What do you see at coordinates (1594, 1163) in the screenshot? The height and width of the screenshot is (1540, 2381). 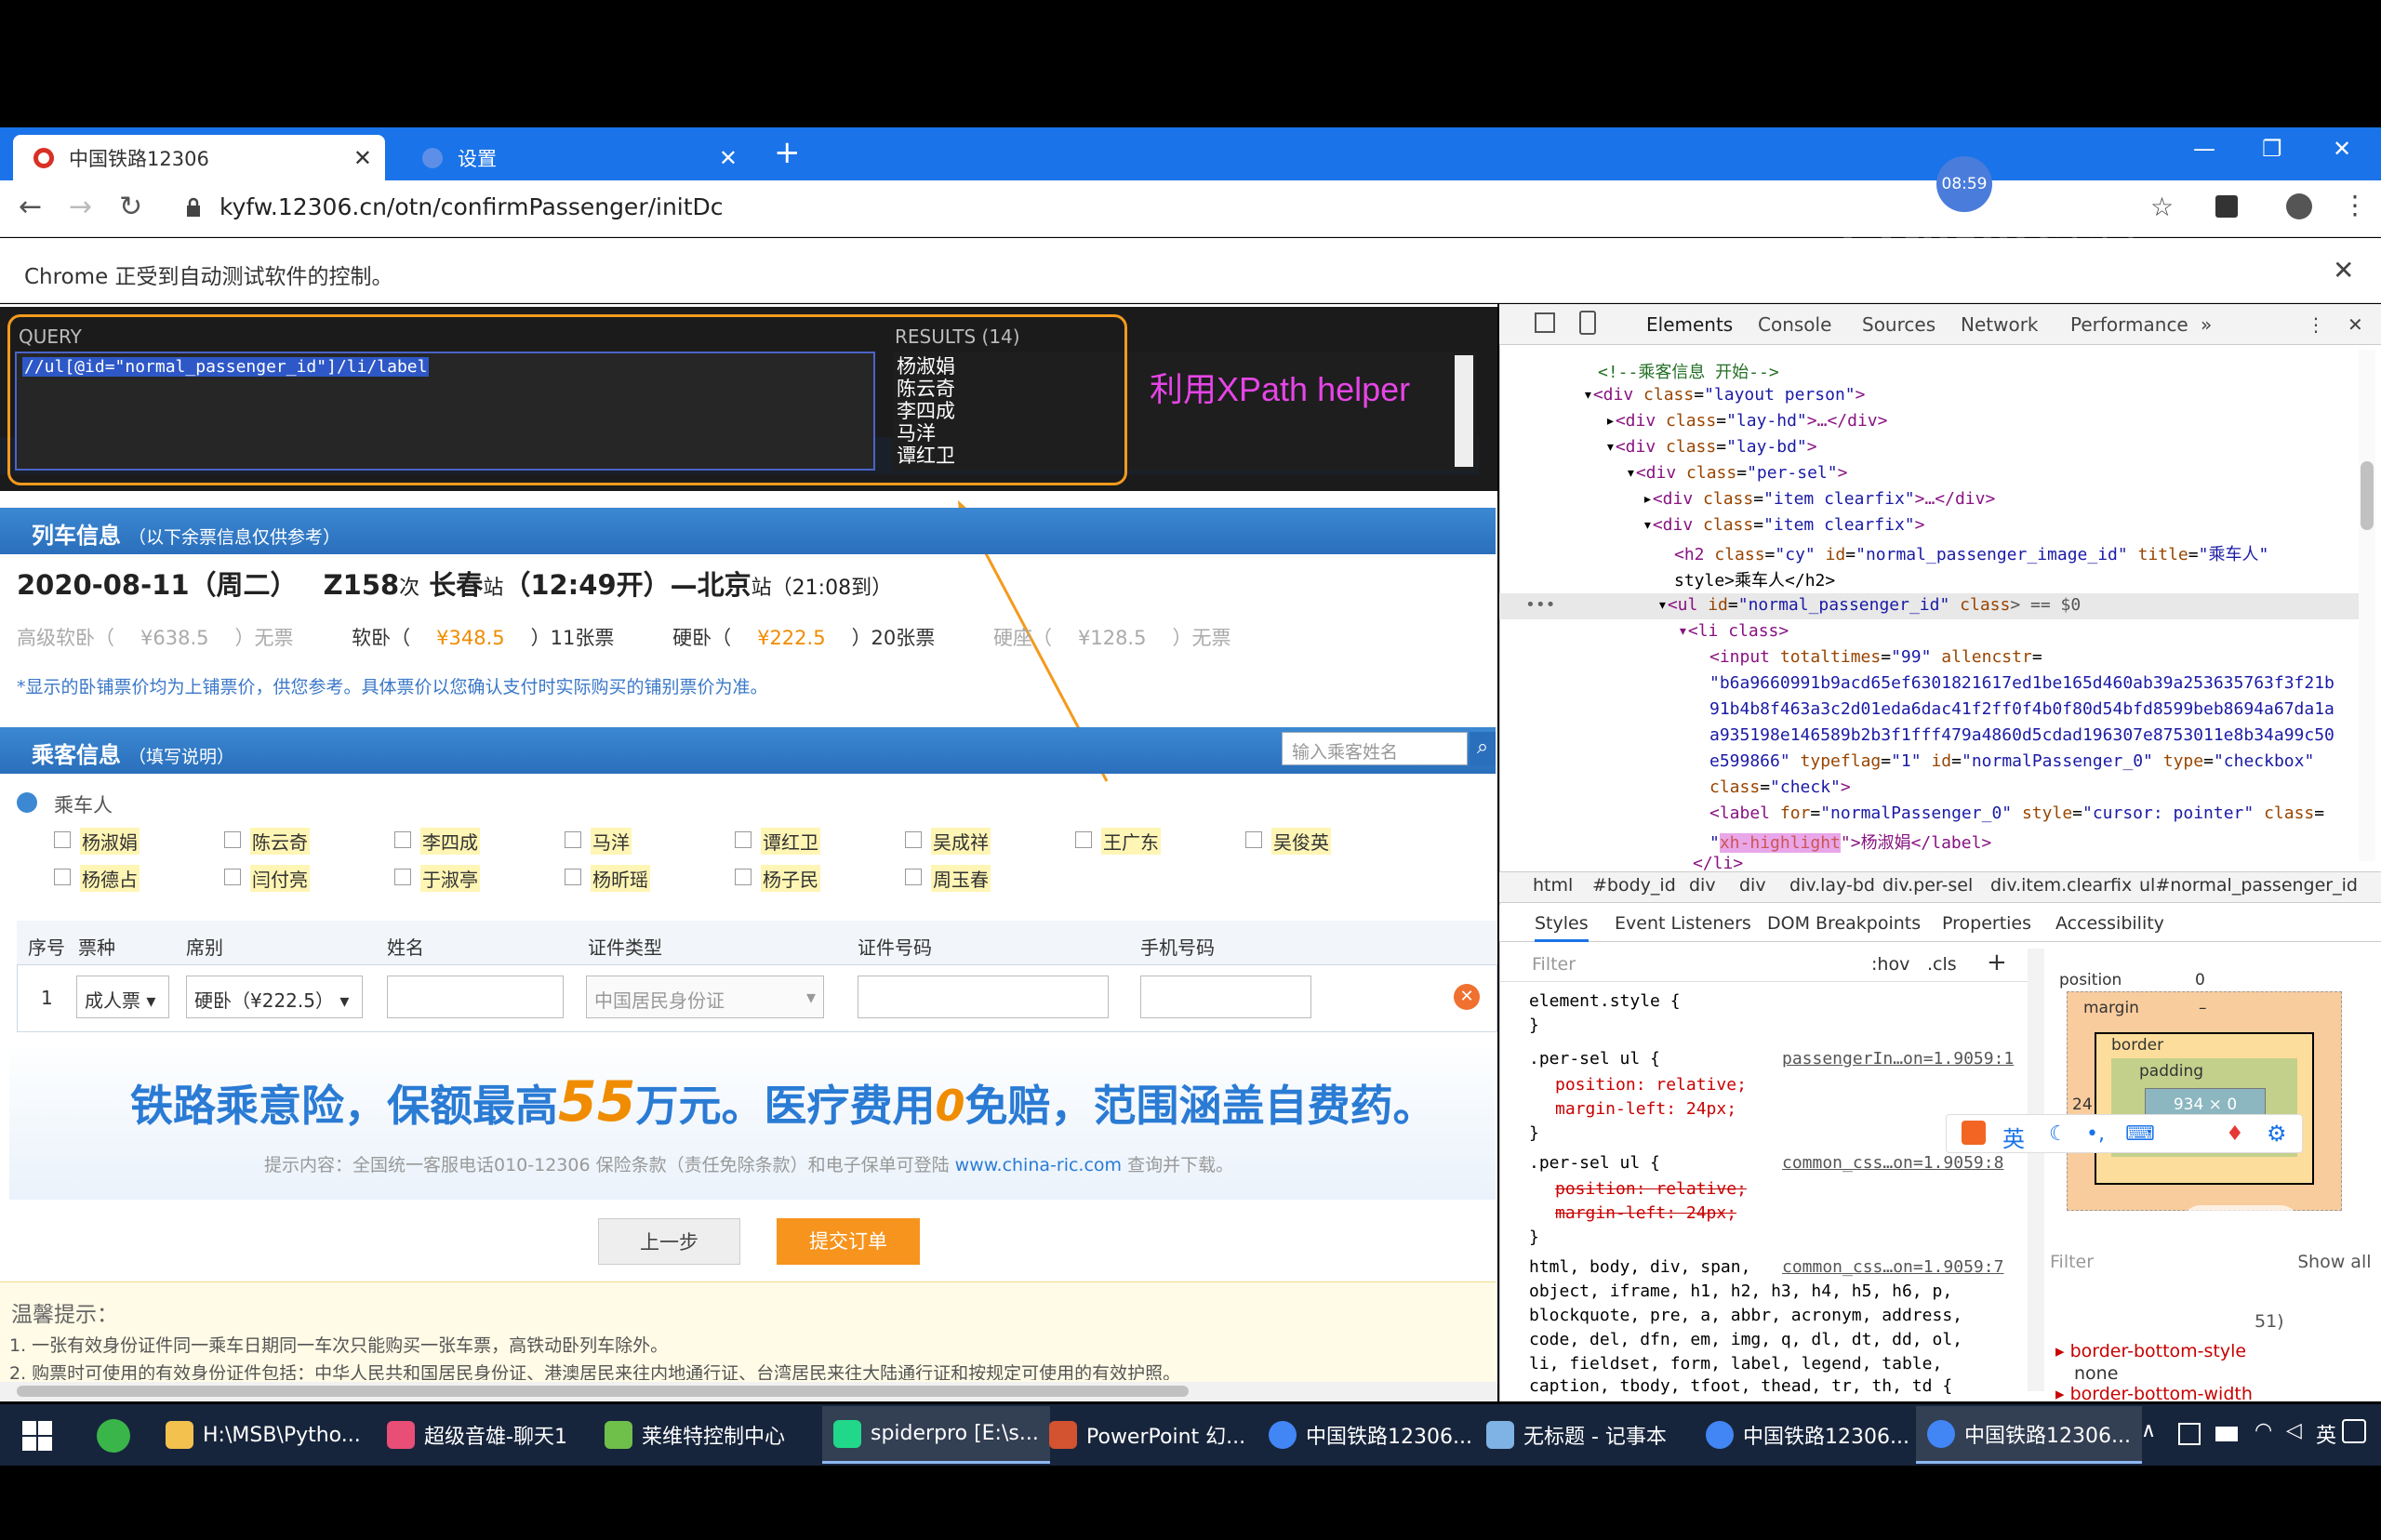 I see `style-selector: .per-sel ul {` at bounding box center [1594, 1163].